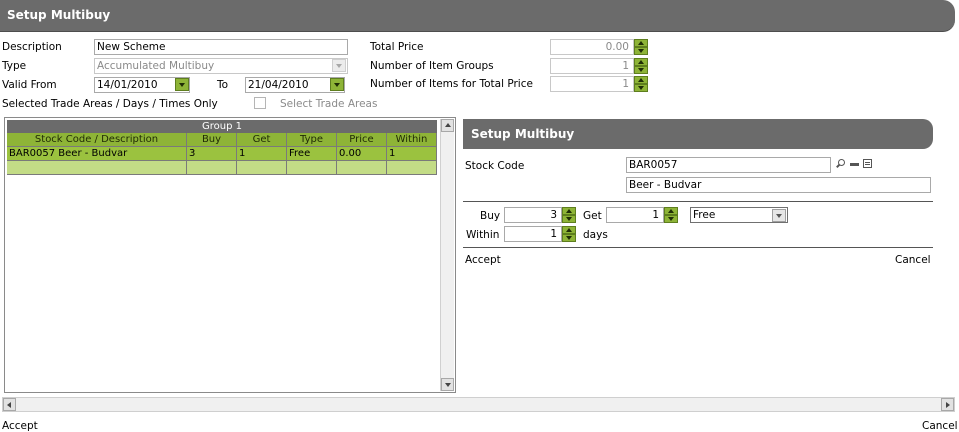 The width and height of the screenshot is (959, 432). What do you see at coordinates (397, 47) in the screenshot?
I see `total-price-label: Total Price` at bounding box center [397, 47].